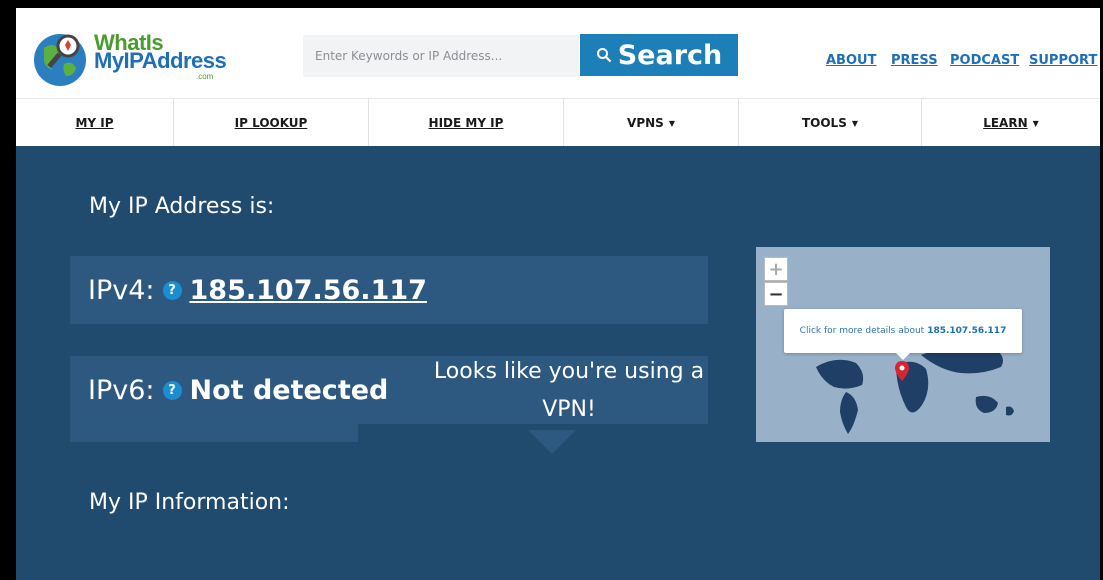 The height and width of the screenshot is (580, 1103). Describe the element at coordinates (776, 269) in the screenshot. I see `zoom-in-button: +` at that location.